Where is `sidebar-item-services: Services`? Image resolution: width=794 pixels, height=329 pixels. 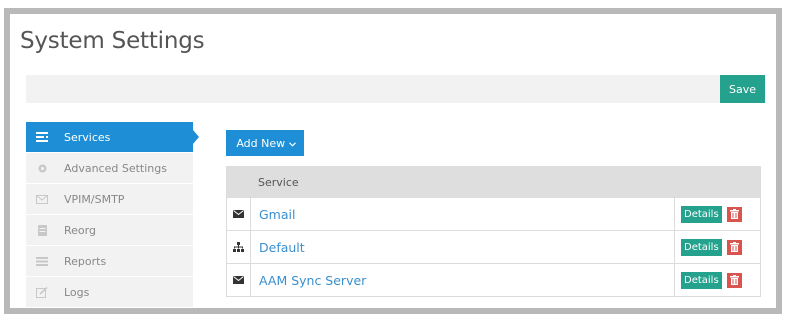 sidebar-item-services: Services is located at coordinates (112, 137).